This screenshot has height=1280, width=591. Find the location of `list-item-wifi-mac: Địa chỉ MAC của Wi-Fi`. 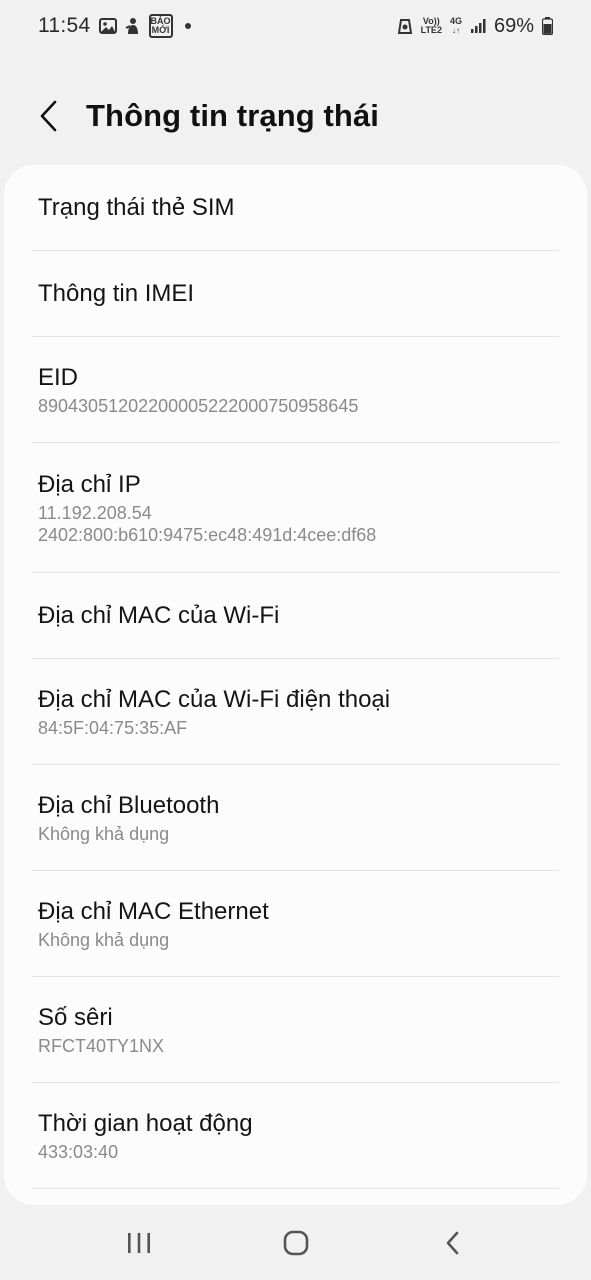

list-item-wifi-mac: Địa chỉ MAC của Wi-Fi is located at coordinates (295, 616).